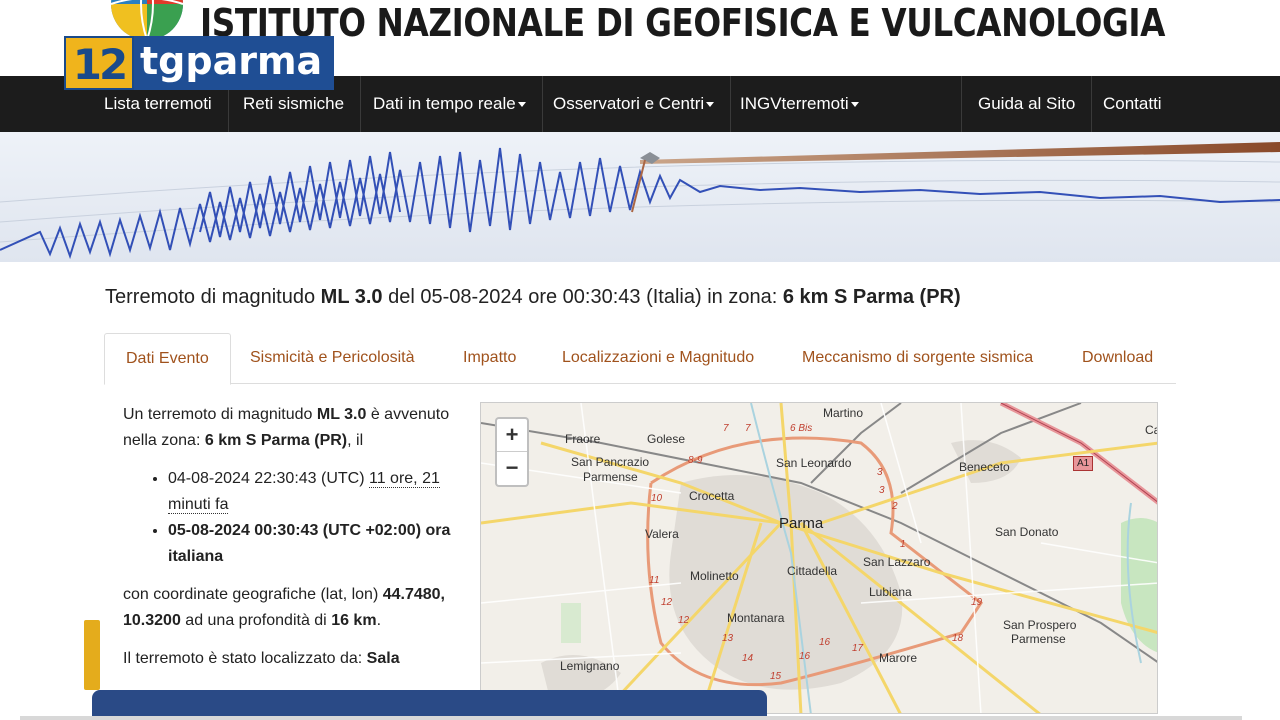 This screenshot has height=720, width=1280. I want to click on map-label-molinetto: Molinetto, so click(714, 576).